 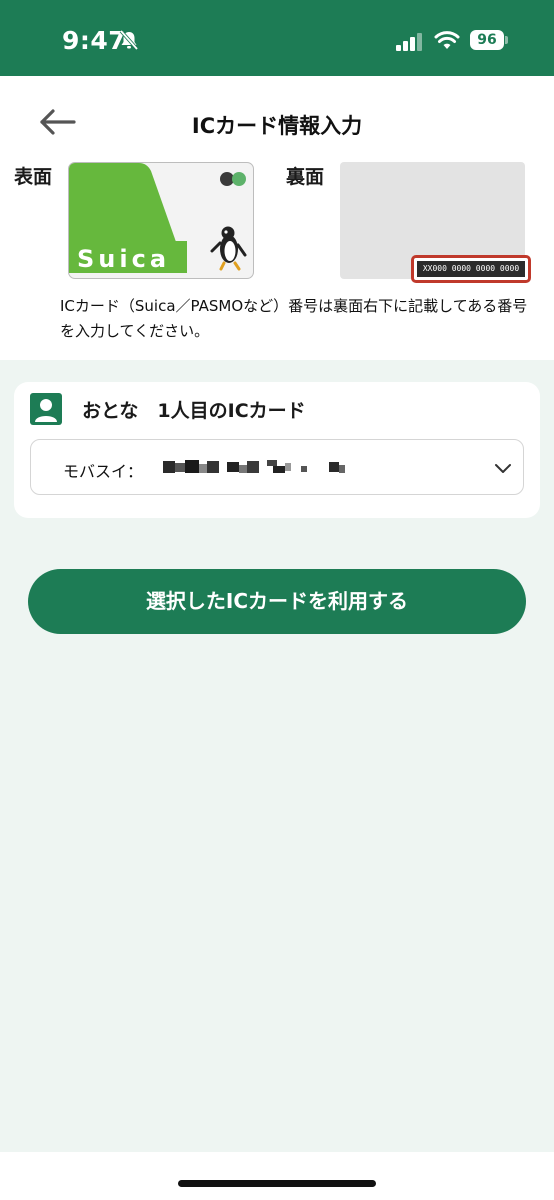 What do you see at coordinates (277, 601) in the screenshot?
I see `use-selected-card-button: 選択したICカードを利用する` at bounding box center [277, 601].